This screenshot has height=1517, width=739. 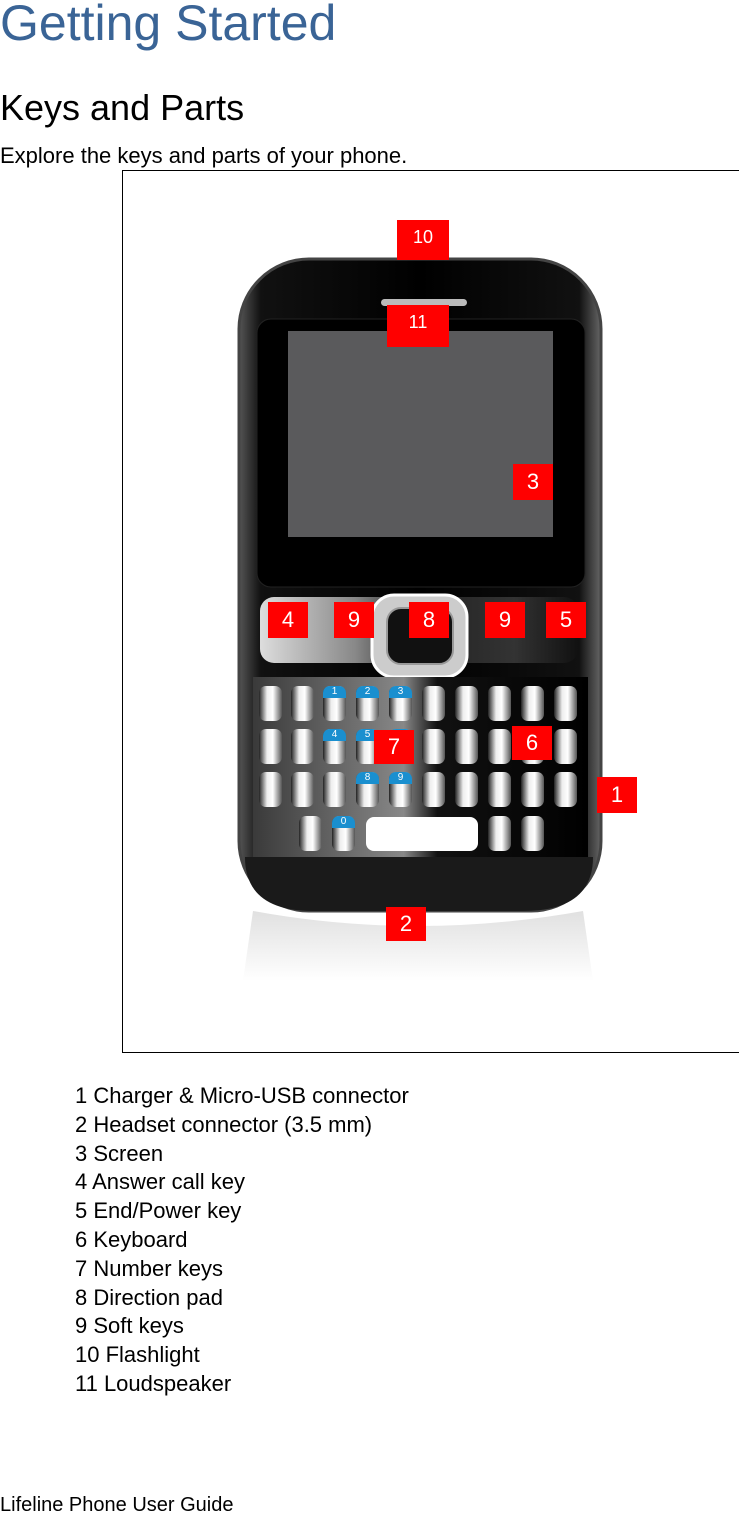 What do you see at coordinates (499, 703) in the screenshot?
I see `key-i` at bounding box center [499, 703].